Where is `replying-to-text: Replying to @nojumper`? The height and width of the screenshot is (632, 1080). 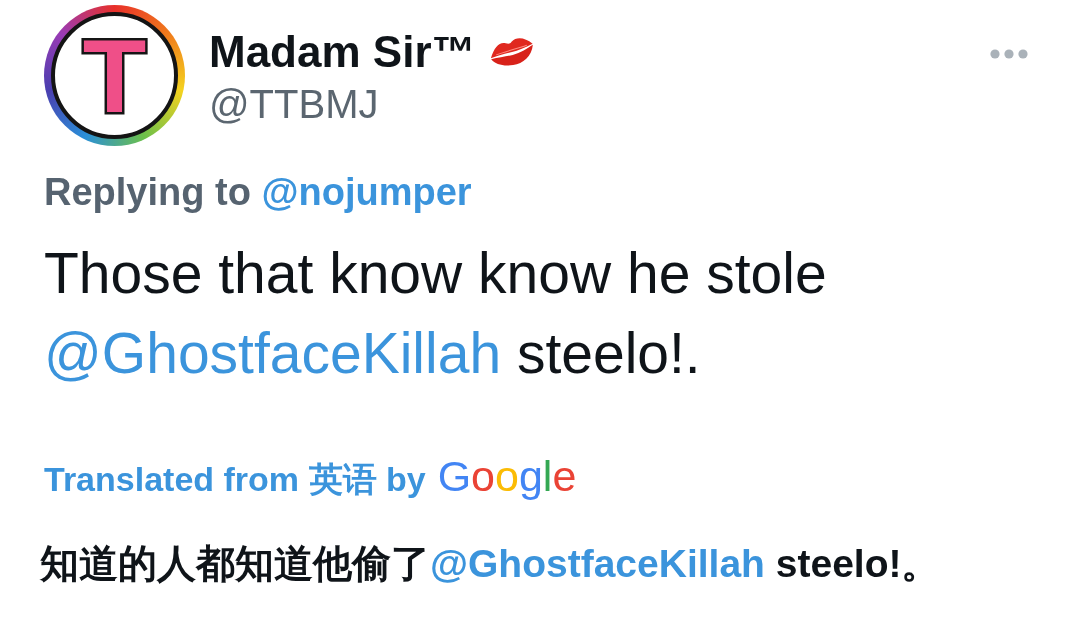
replying-to-text: Replying to @nojumper is located at coordinates (258, 192).